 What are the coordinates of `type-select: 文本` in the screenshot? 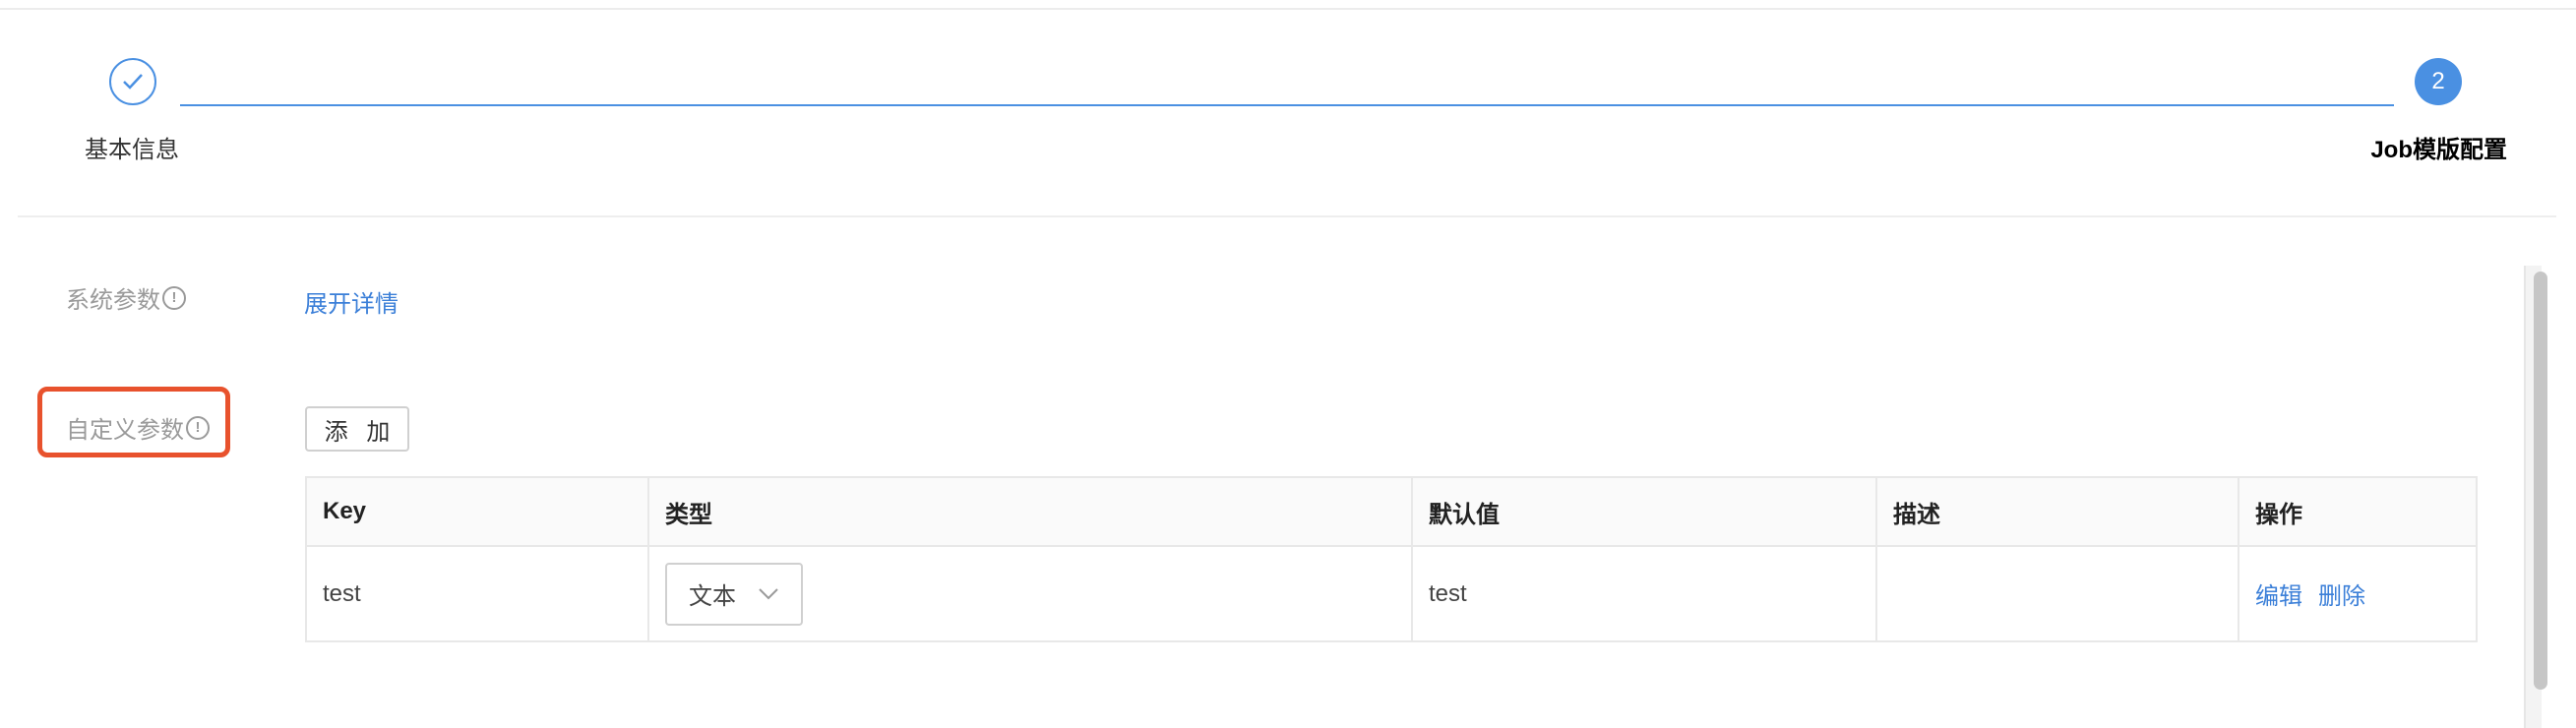 It's located at (734, 594).